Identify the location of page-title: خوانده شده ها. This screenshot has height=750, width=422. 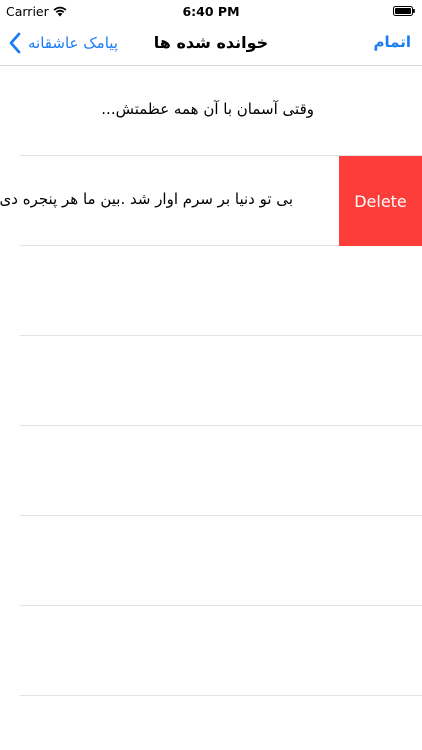
(211, 42).